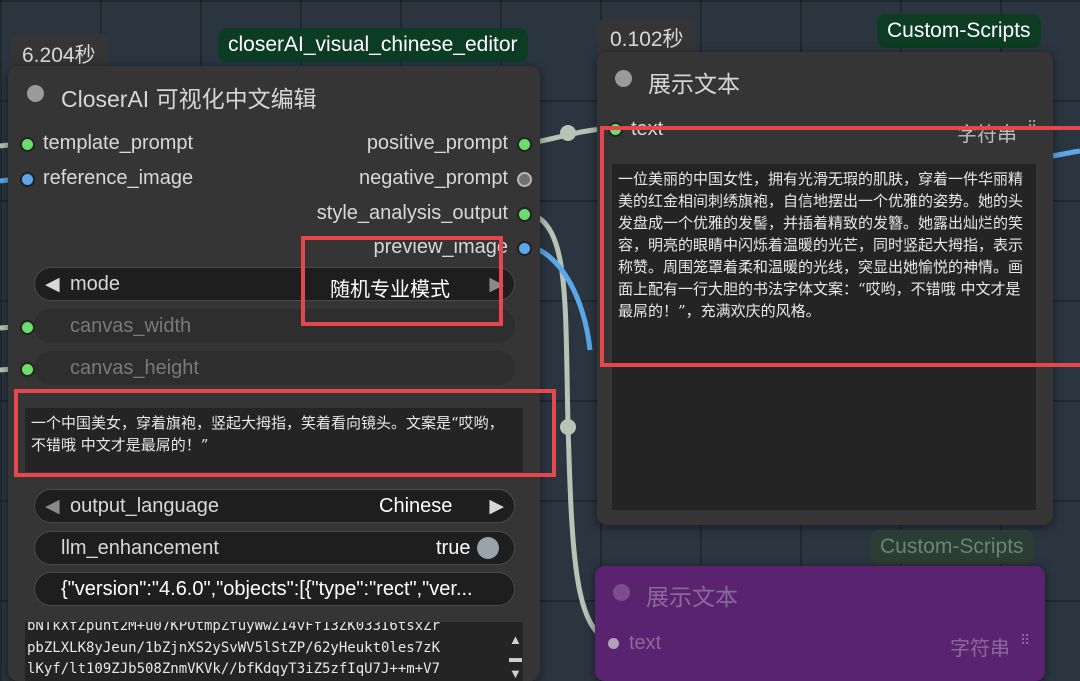  I want to click on output-language-combo: ◀ output_language Chinese ▶, so click(274, 506).